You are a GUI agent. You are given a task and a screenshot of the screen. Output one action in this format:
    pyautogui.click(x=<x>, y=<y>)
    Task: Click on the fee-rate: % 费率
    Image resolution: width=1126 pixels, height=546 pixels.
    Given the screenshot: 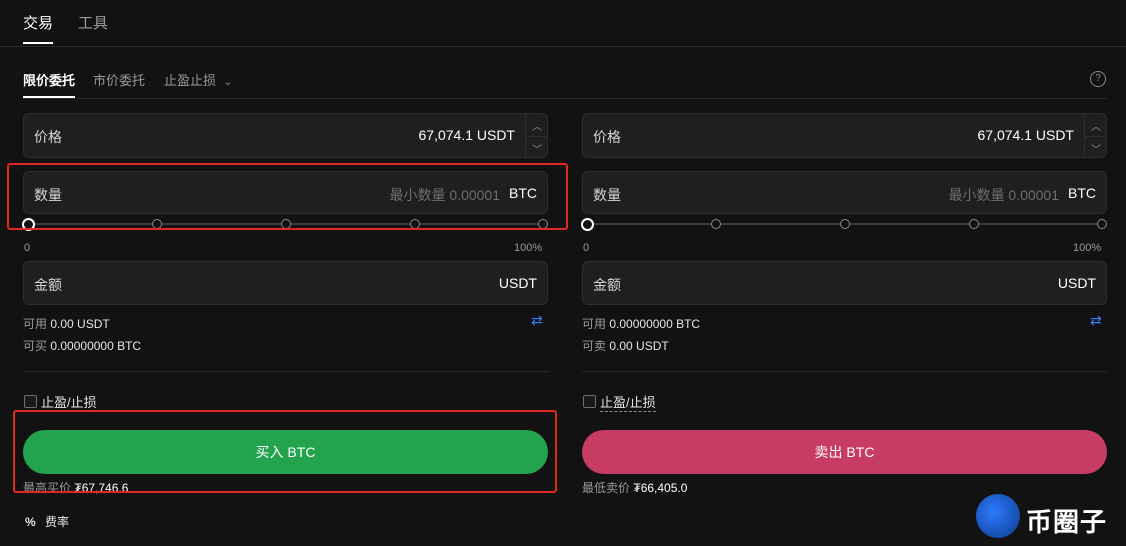 What is the action you would take?
    pyautogui.click(x=47, y=521)
    